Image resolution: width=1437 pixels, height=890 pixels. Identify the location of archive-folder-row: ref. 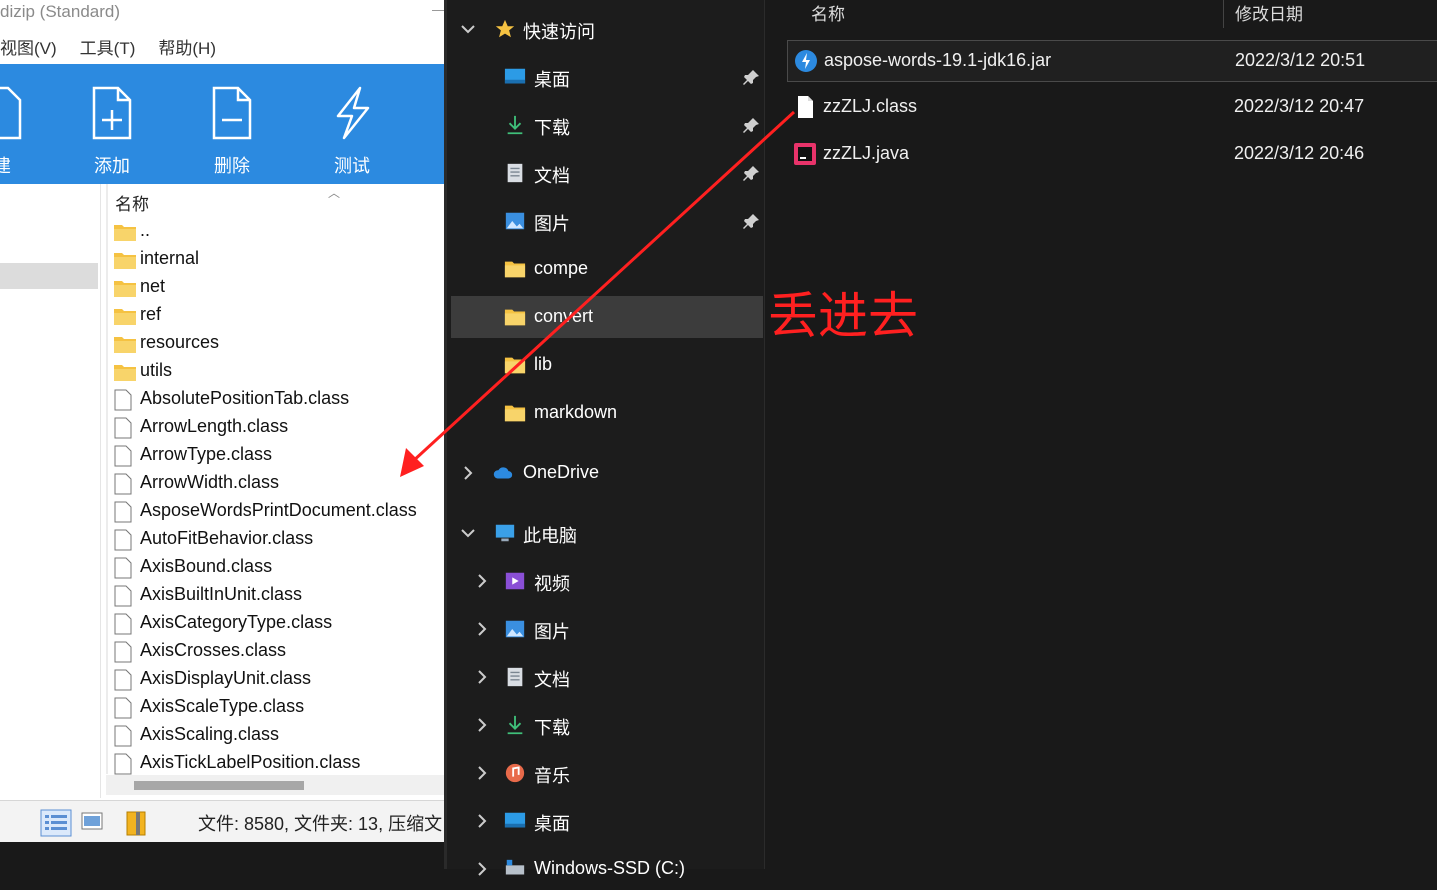
(265, 314).